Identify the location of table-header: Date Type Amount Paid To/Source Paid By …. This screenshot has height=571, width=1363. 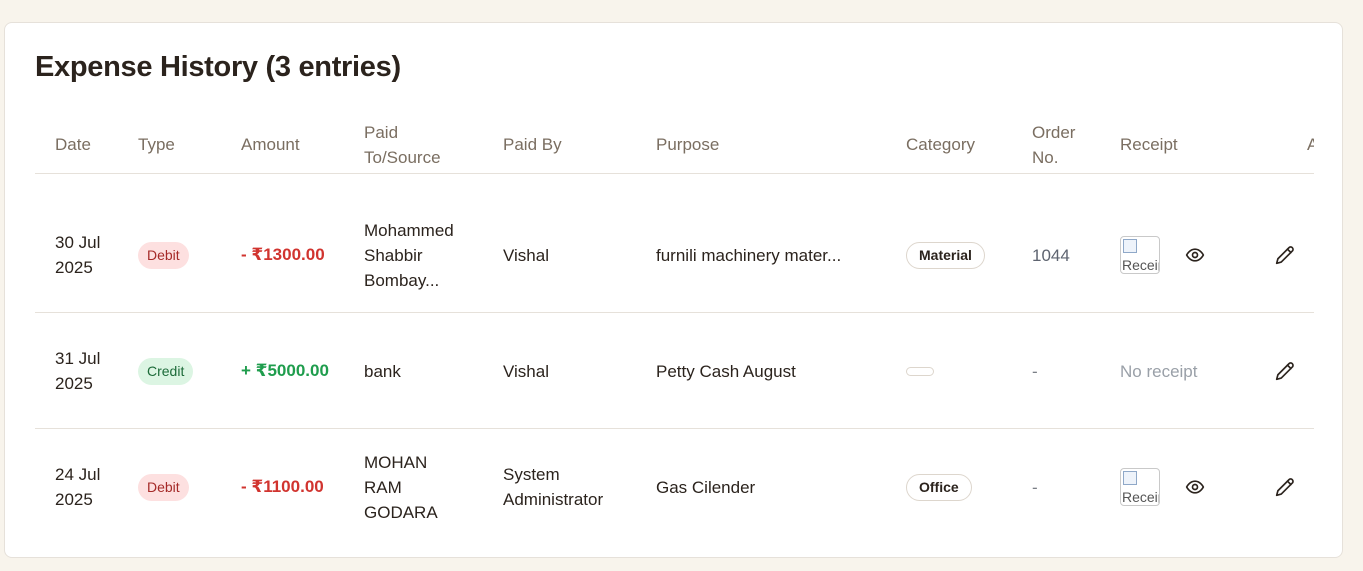
(674, 144).